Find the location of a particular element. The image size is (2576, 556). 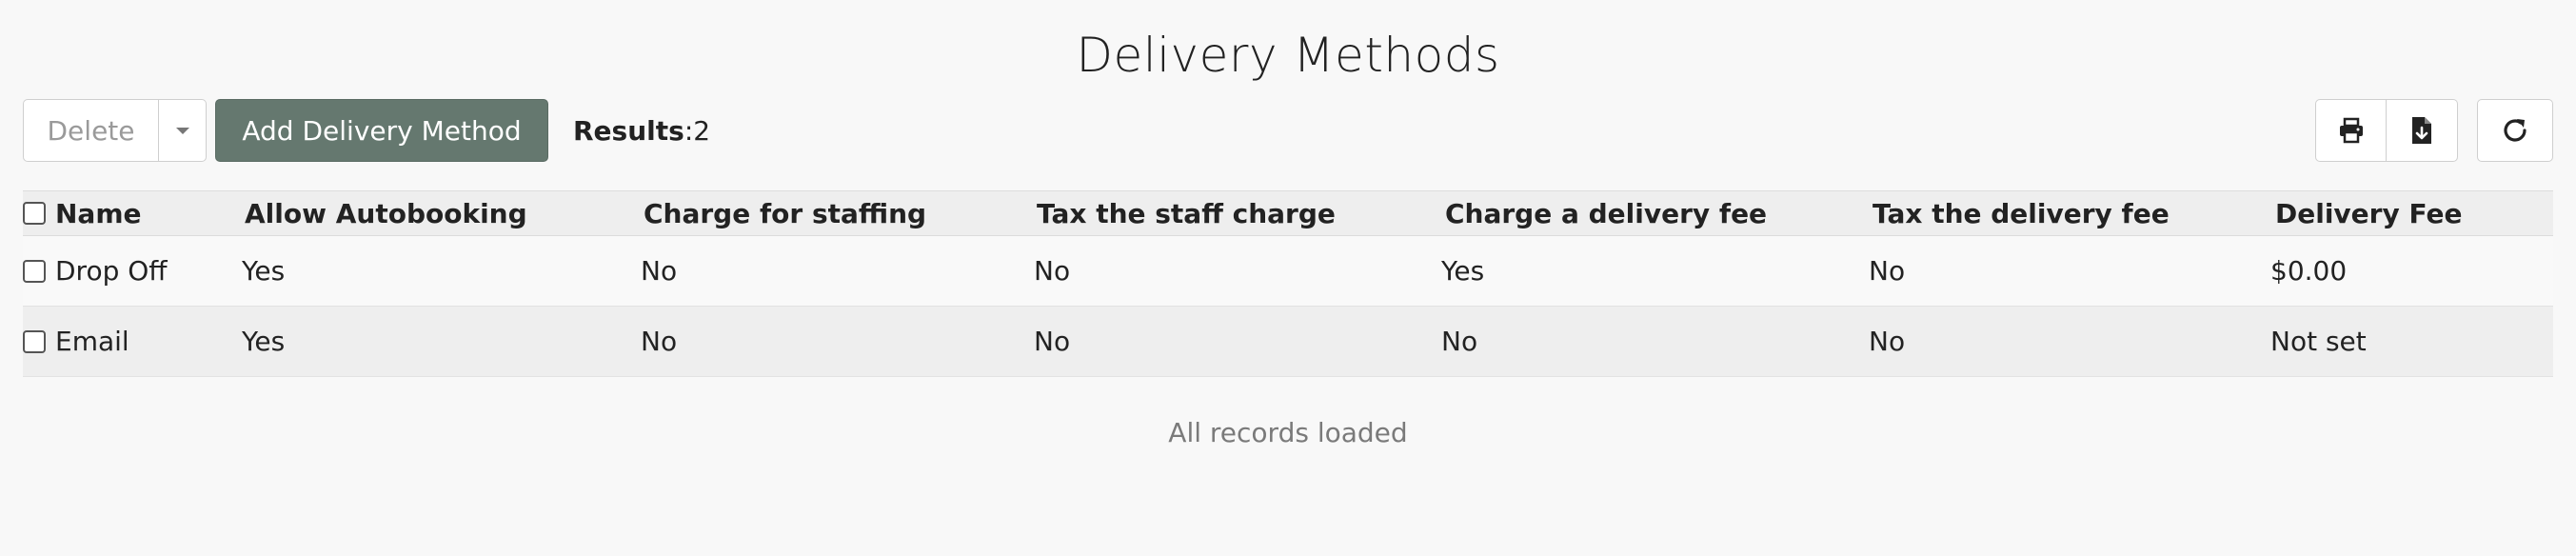

cell-value: Not set is located at coordinates (2318, 341).